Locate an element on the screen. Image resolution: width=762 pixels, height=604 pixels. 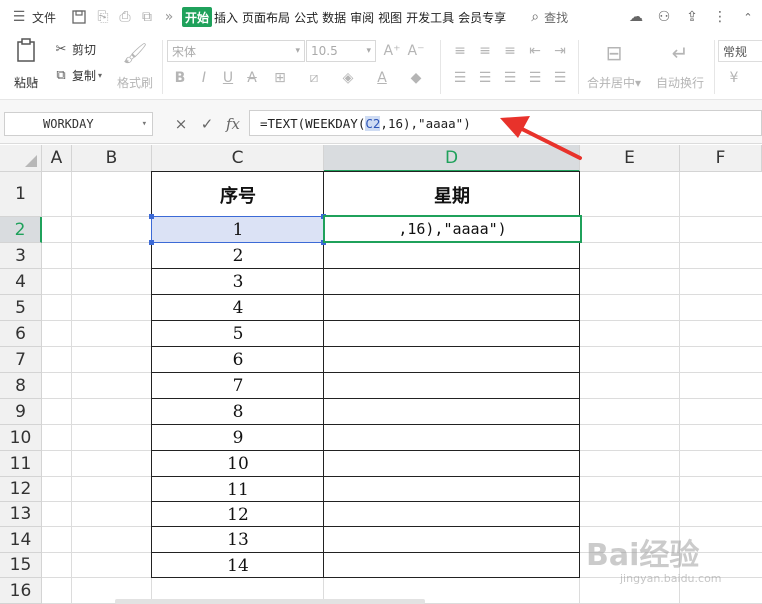
column-header-e: E is located at coordinates (630, 158).